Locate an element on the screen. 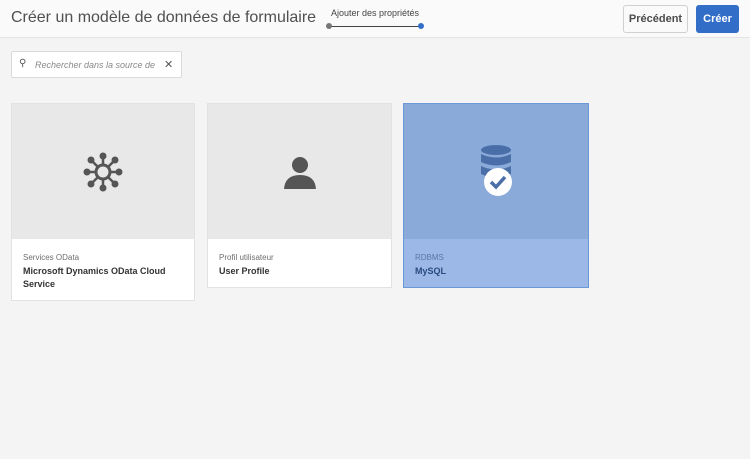 The image size is (750, 459). card-type: Profil utilisateur is located at coordinates (246, 257).